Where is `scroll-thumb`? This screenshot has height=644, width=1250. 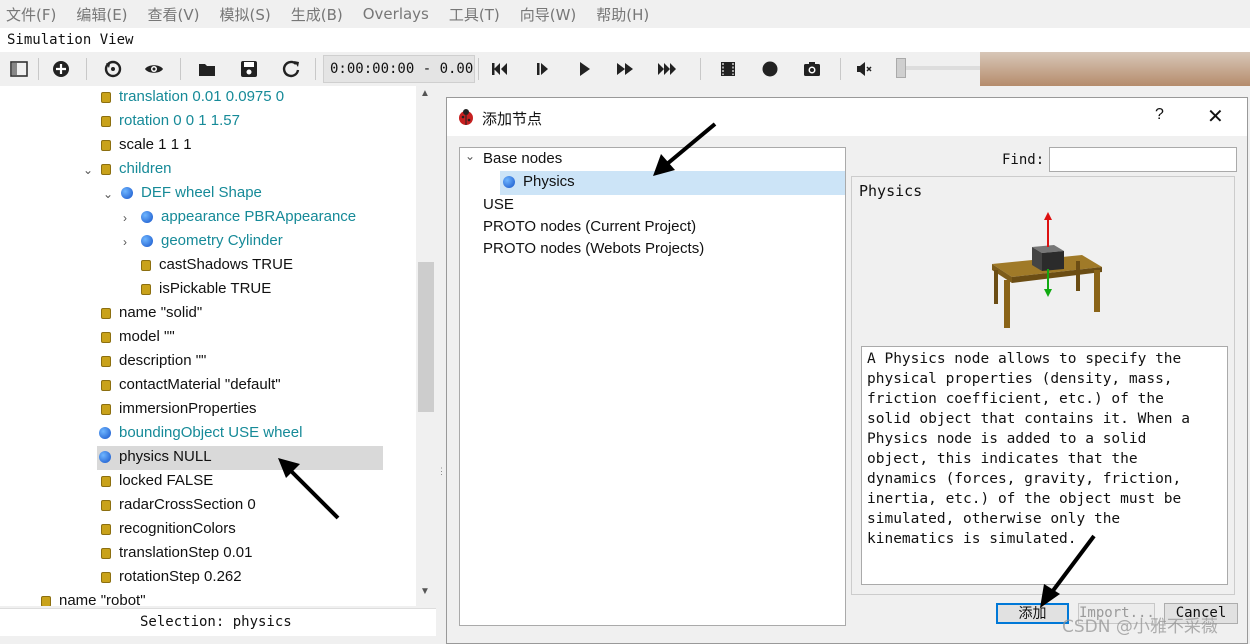
scroll-thumb is located at coordinates (426, 337).